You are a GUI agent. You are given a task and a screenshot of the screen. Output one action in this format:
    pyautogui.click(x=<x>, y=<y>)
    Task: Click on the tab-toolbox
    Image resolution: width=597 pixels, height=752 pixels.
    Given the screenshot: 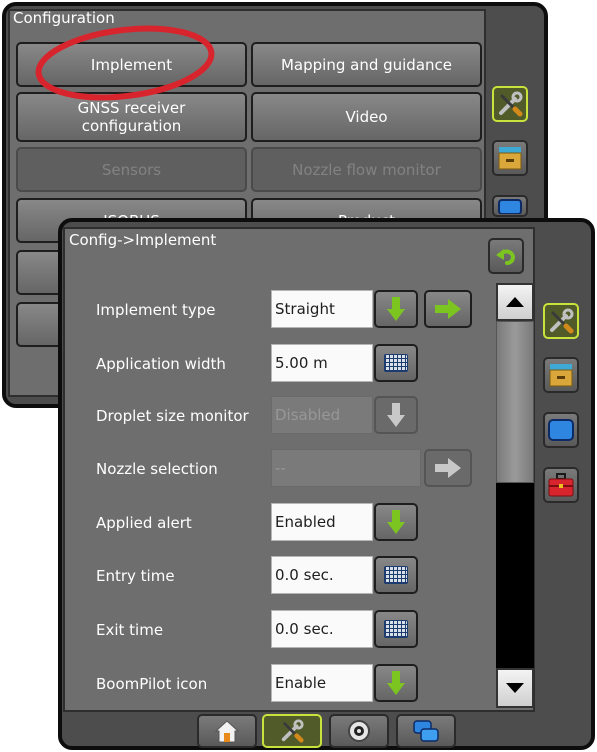 What is the action you would take?
    pyautogui.click(x=561, y=485)
    